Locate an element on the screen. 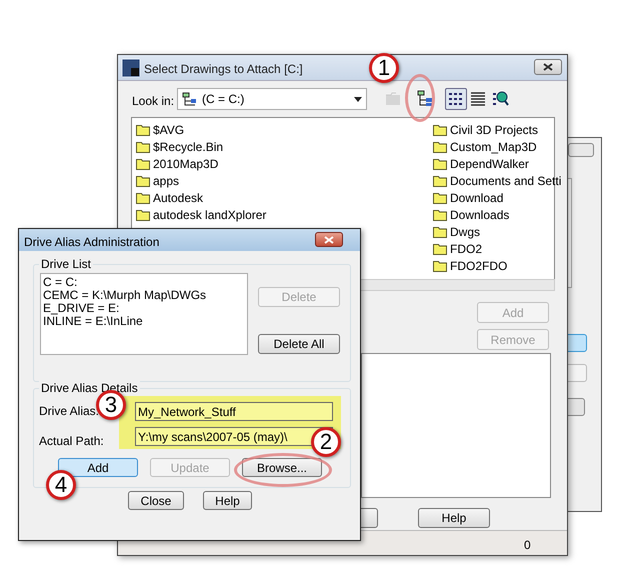 The width and height of the screenshot is (643, 572). status-text: 0 is located at coordinates (527, 545).